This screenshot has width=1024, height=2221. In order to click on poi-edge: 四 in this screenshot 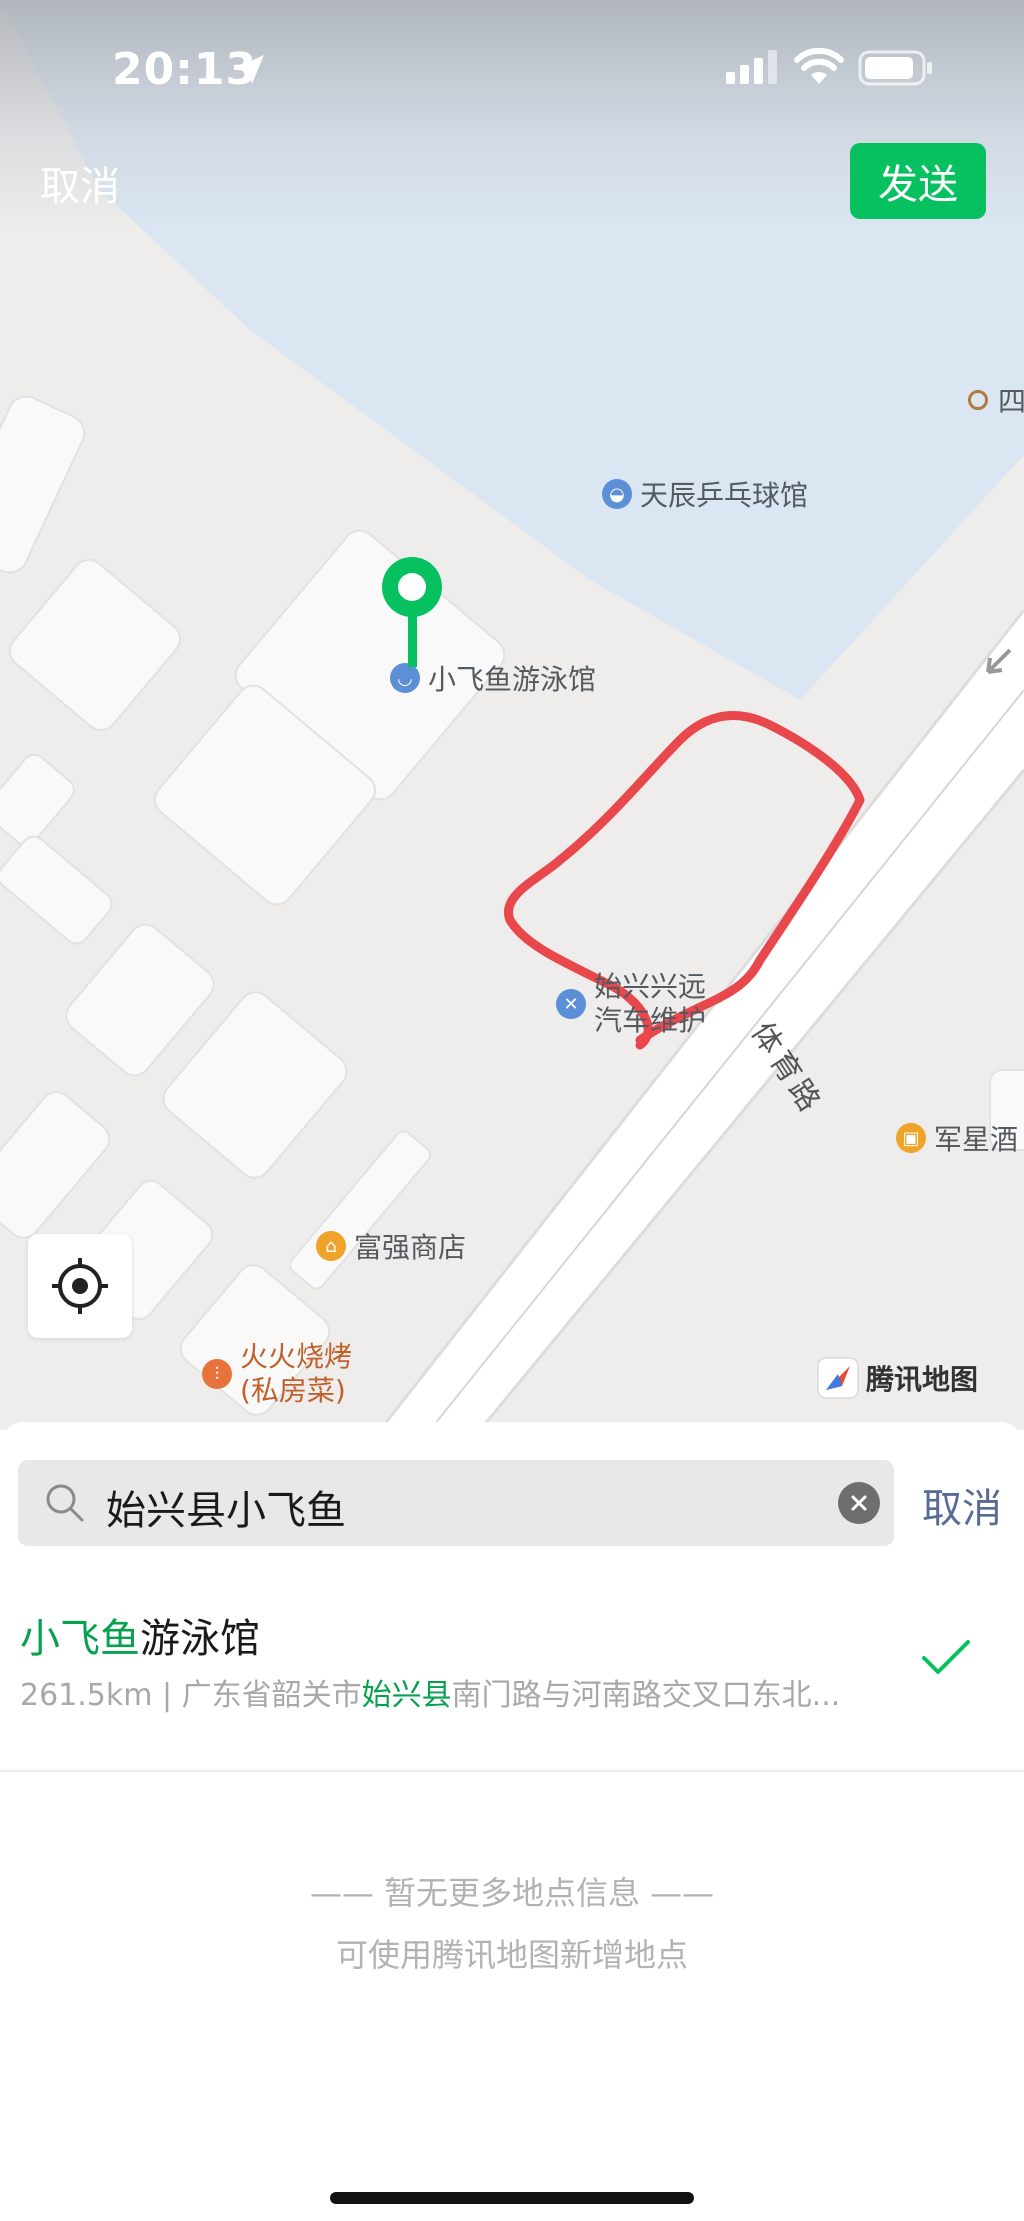, I will do `click(996, 400)`.